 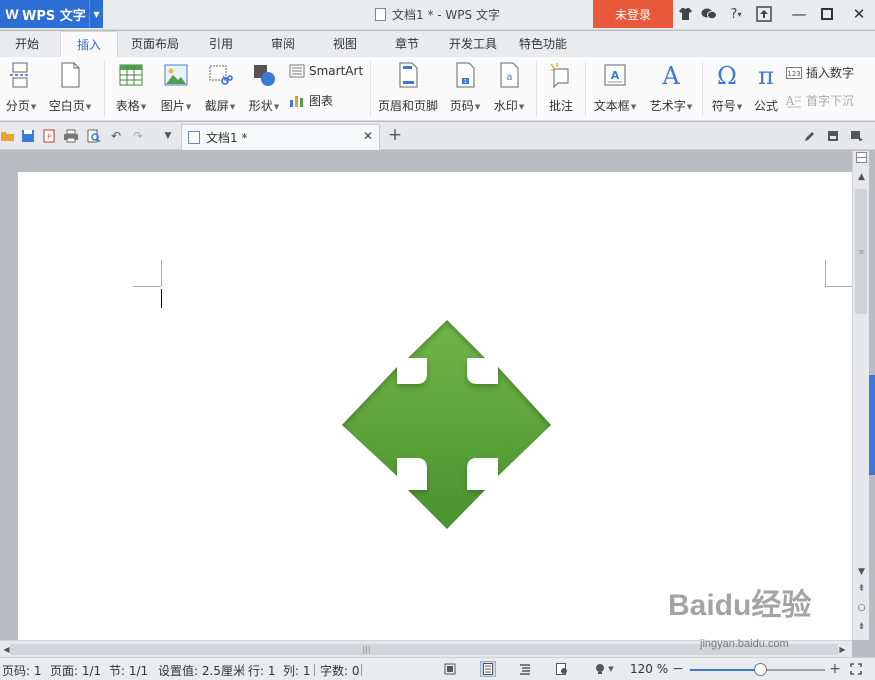 What do you see at coordinates (678, 669) in the screenshot?
I see `zoom-out-icon: −` at bounding box center [678, 669].